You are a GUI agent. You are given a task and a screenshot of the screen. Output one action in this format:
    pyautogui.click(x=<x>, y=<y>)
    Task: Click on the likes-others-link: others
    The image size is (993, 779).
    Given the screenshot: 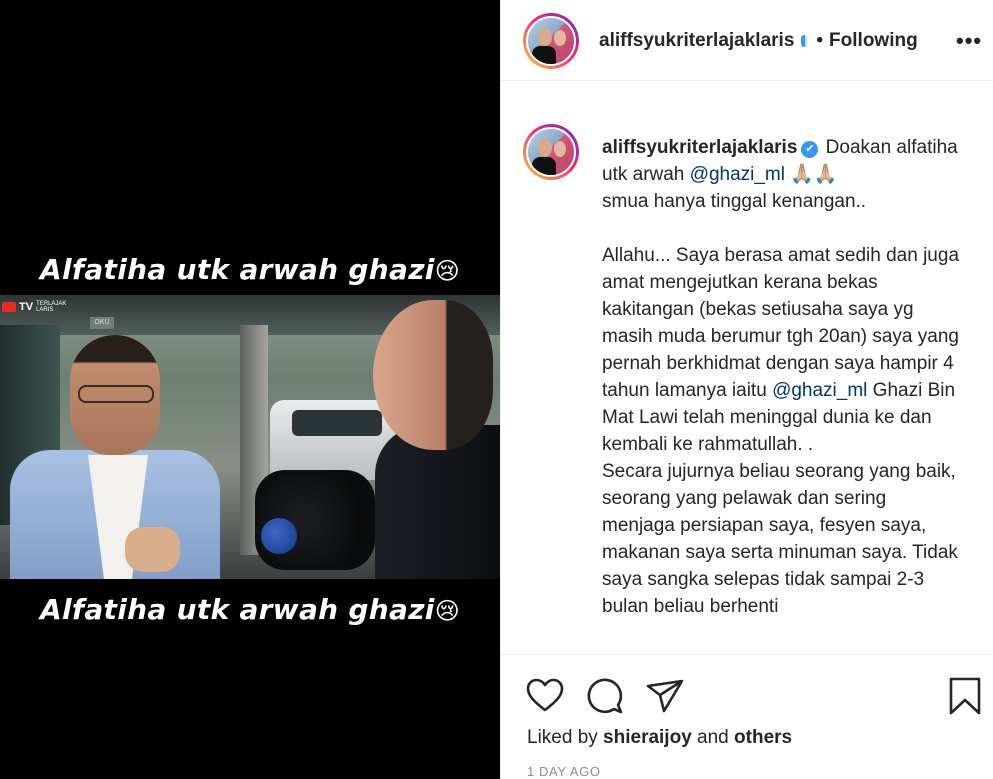 What is the action you would take?
    pyautogui.click(x=763, y=737)
    